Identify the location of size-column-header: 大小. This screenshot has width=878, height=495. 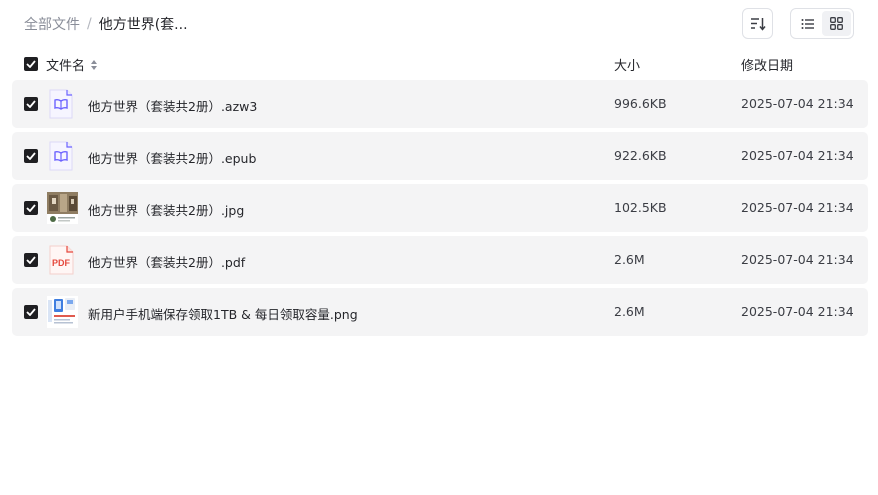
(627, 64).